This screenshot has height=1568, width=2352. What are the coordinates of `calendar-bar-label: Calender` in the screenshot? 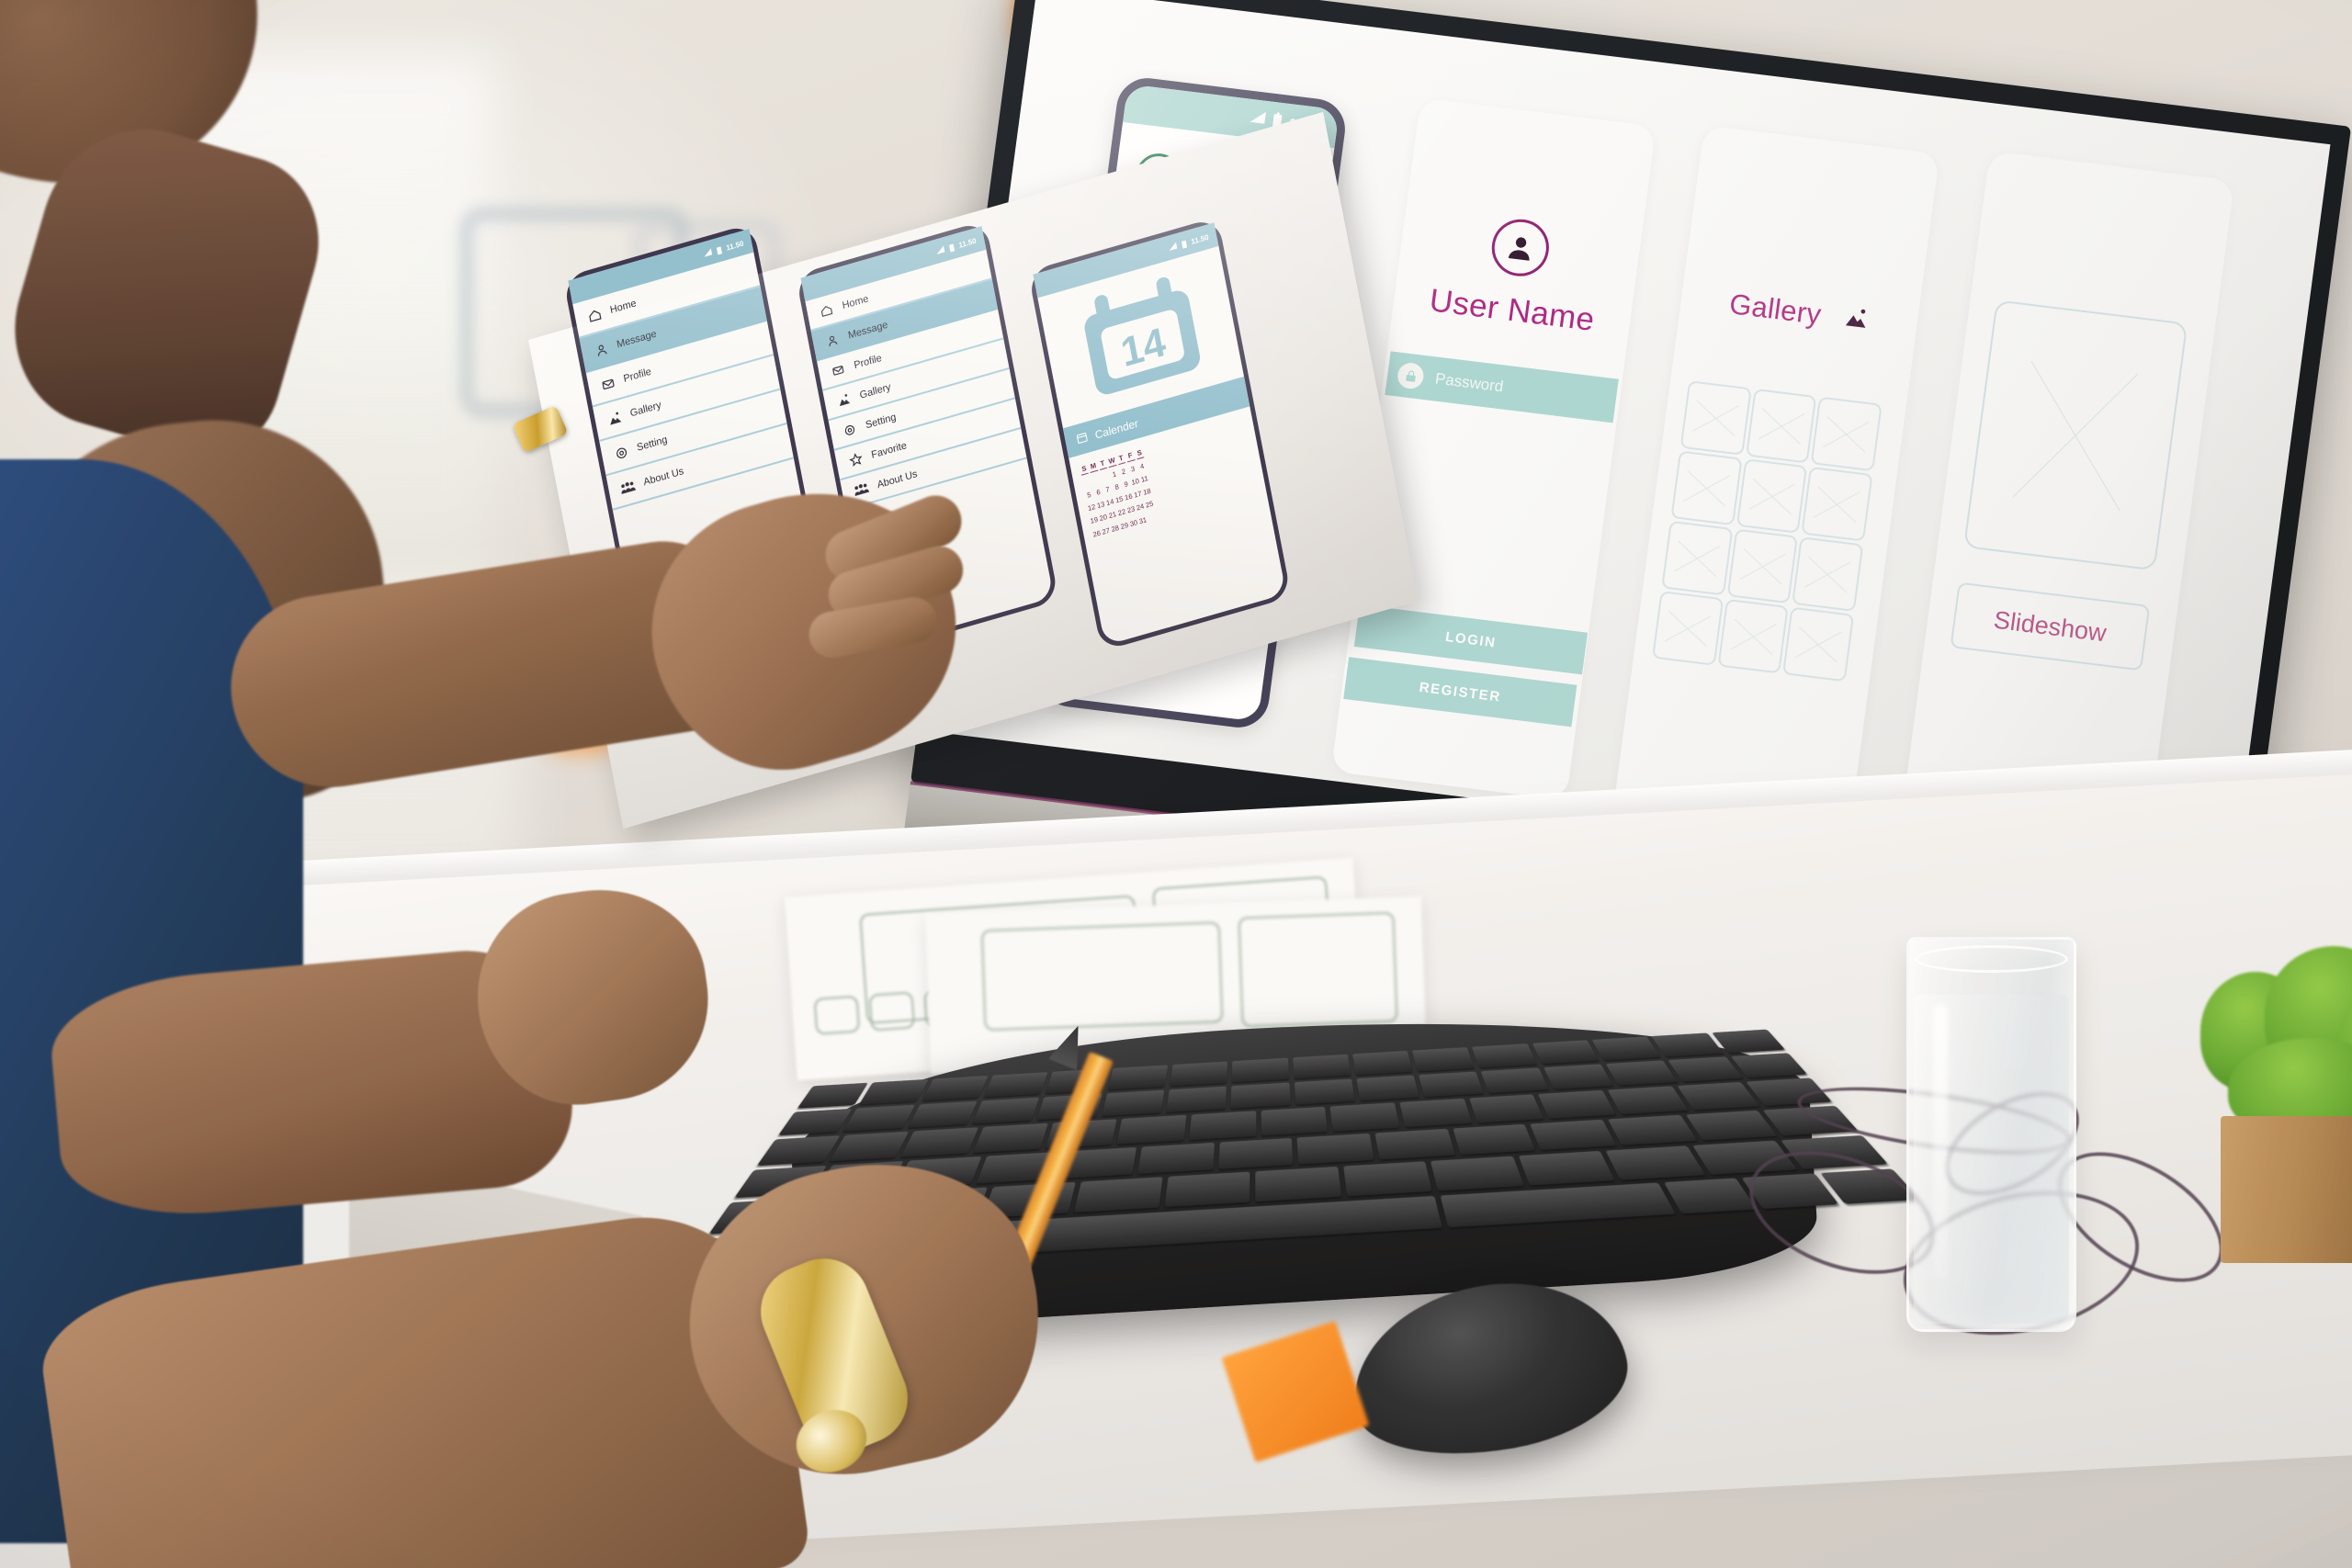 It's located at (1116, 429).